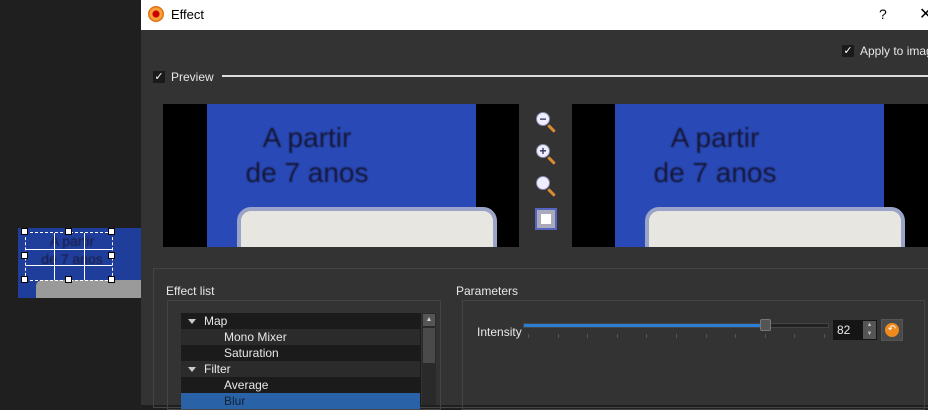 This screenshot has height=410, width=928. What do you see at coordinates (251, 353) in the screenshot?
I see `effect-list-item-label: Saturation` at bounding box center [251, 353].